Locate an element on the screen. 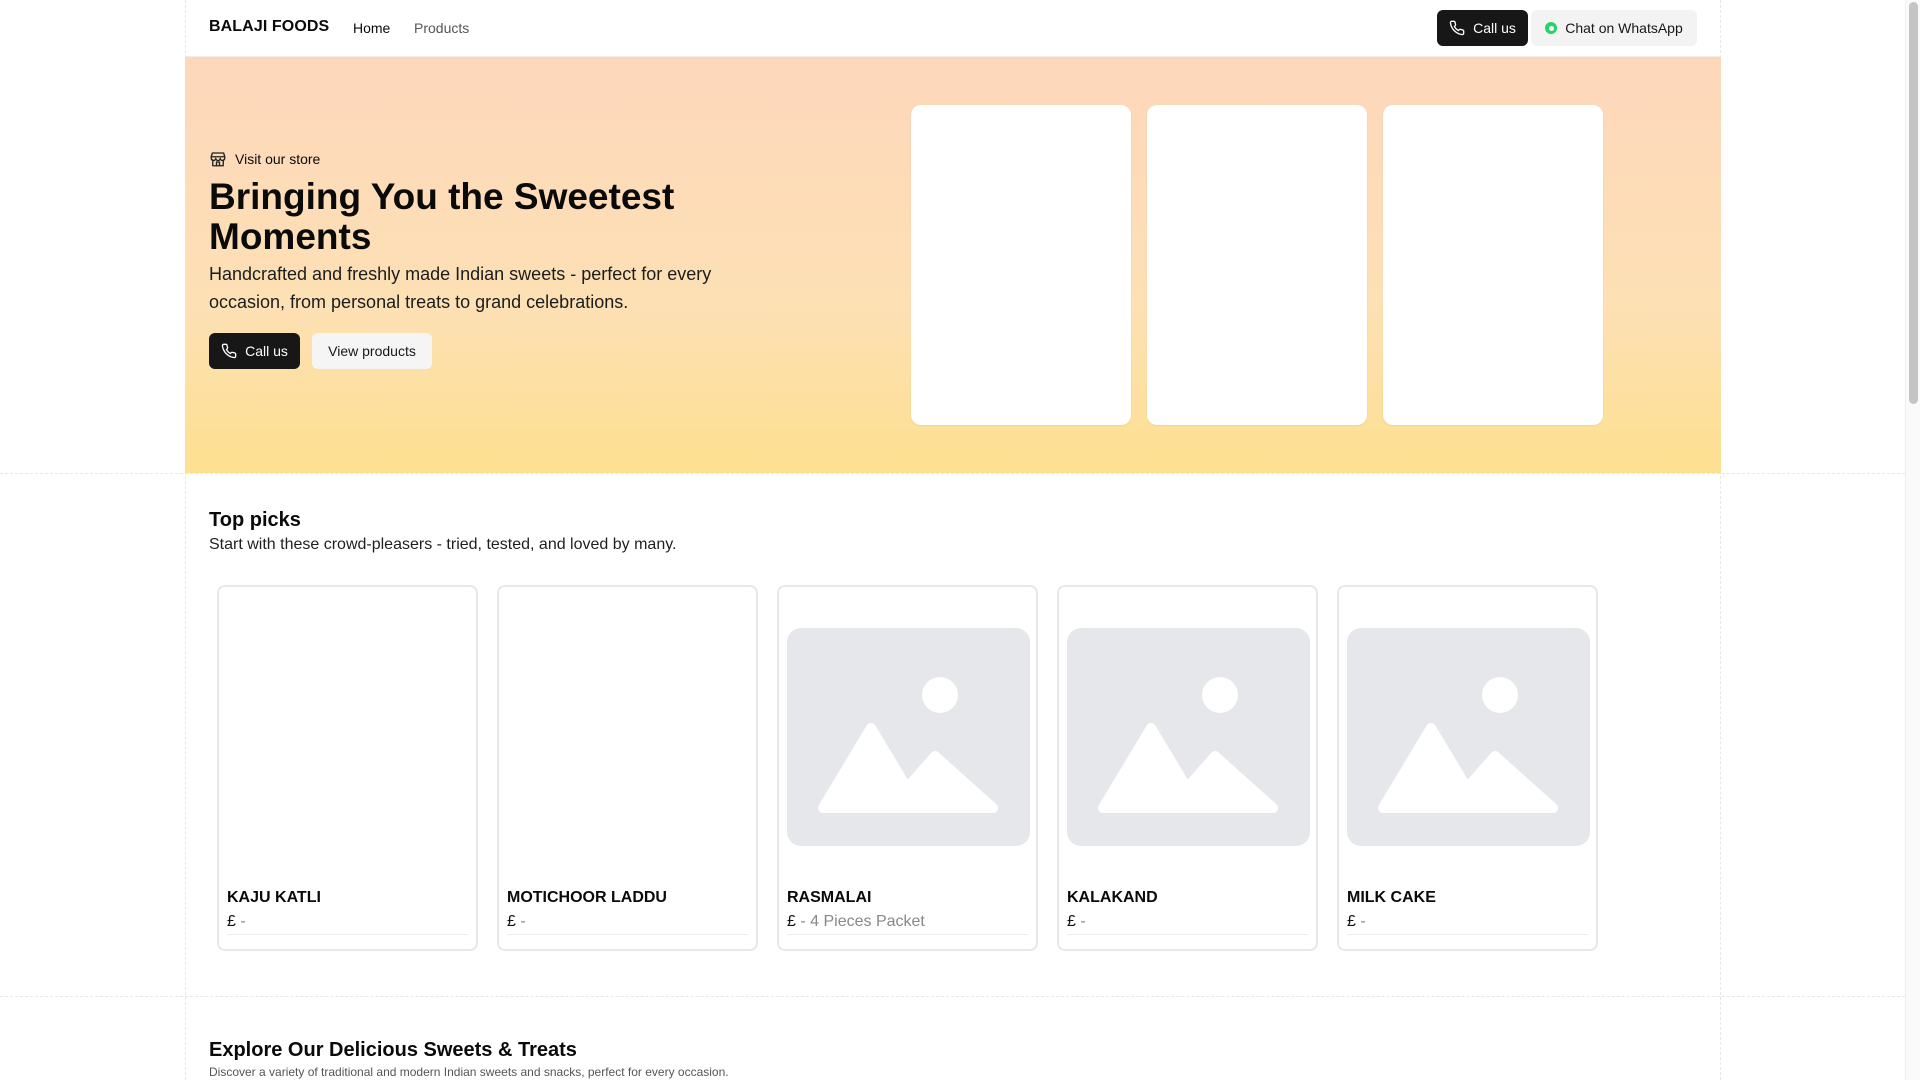 This screenshot has height=1080, width=1920. whatsapp-button: Chat on WhatsApp is located at coordinates (1614, 28).